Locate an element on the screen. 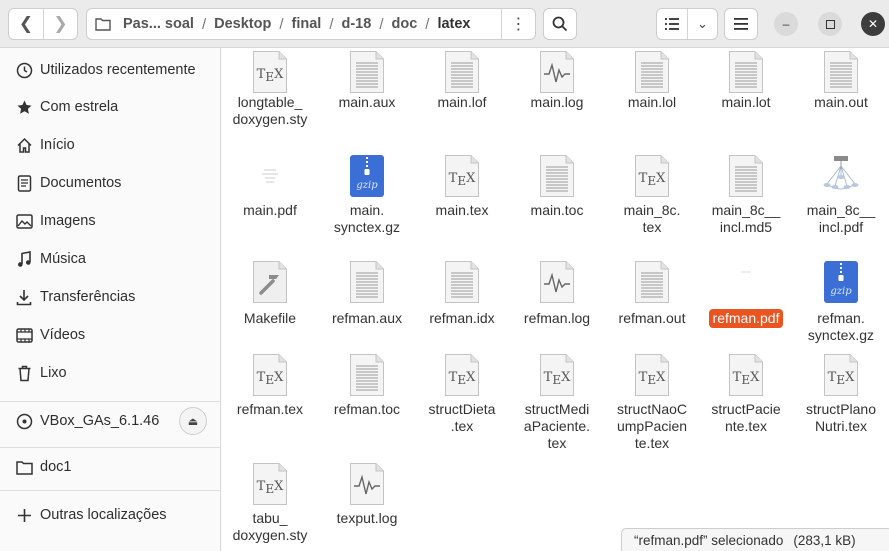  breadcrumb-4: doc is located at coordinates (404, 24).